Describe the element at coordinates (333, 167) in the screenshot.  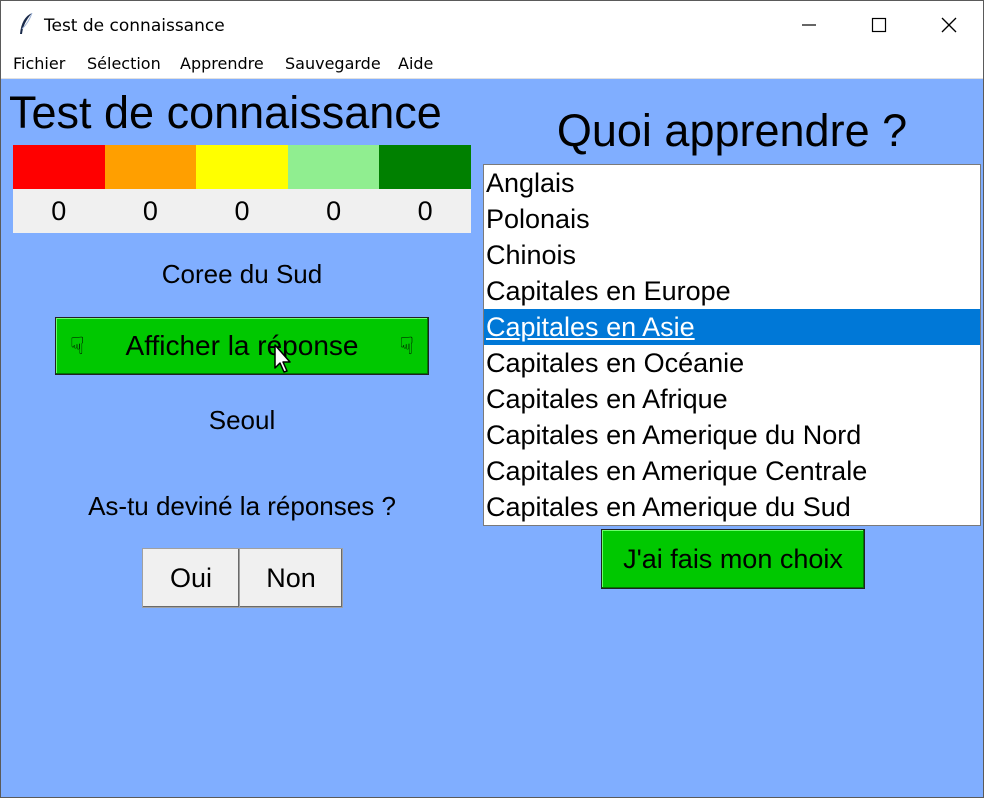
I see `score-color-lightgreen` at that location.